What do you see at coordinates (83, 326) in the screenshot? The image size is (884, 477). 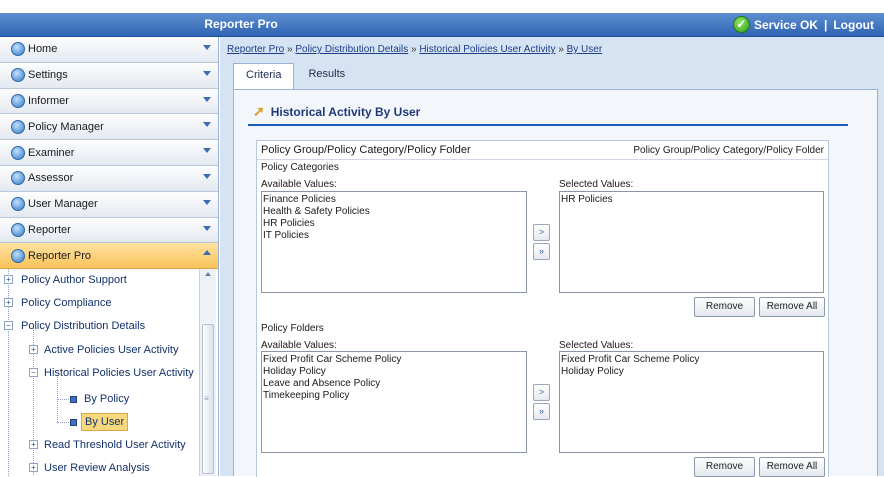 I see `tree-node-policy-distribution-details: Policy Distribution Details` at bounding box center [83, 326].